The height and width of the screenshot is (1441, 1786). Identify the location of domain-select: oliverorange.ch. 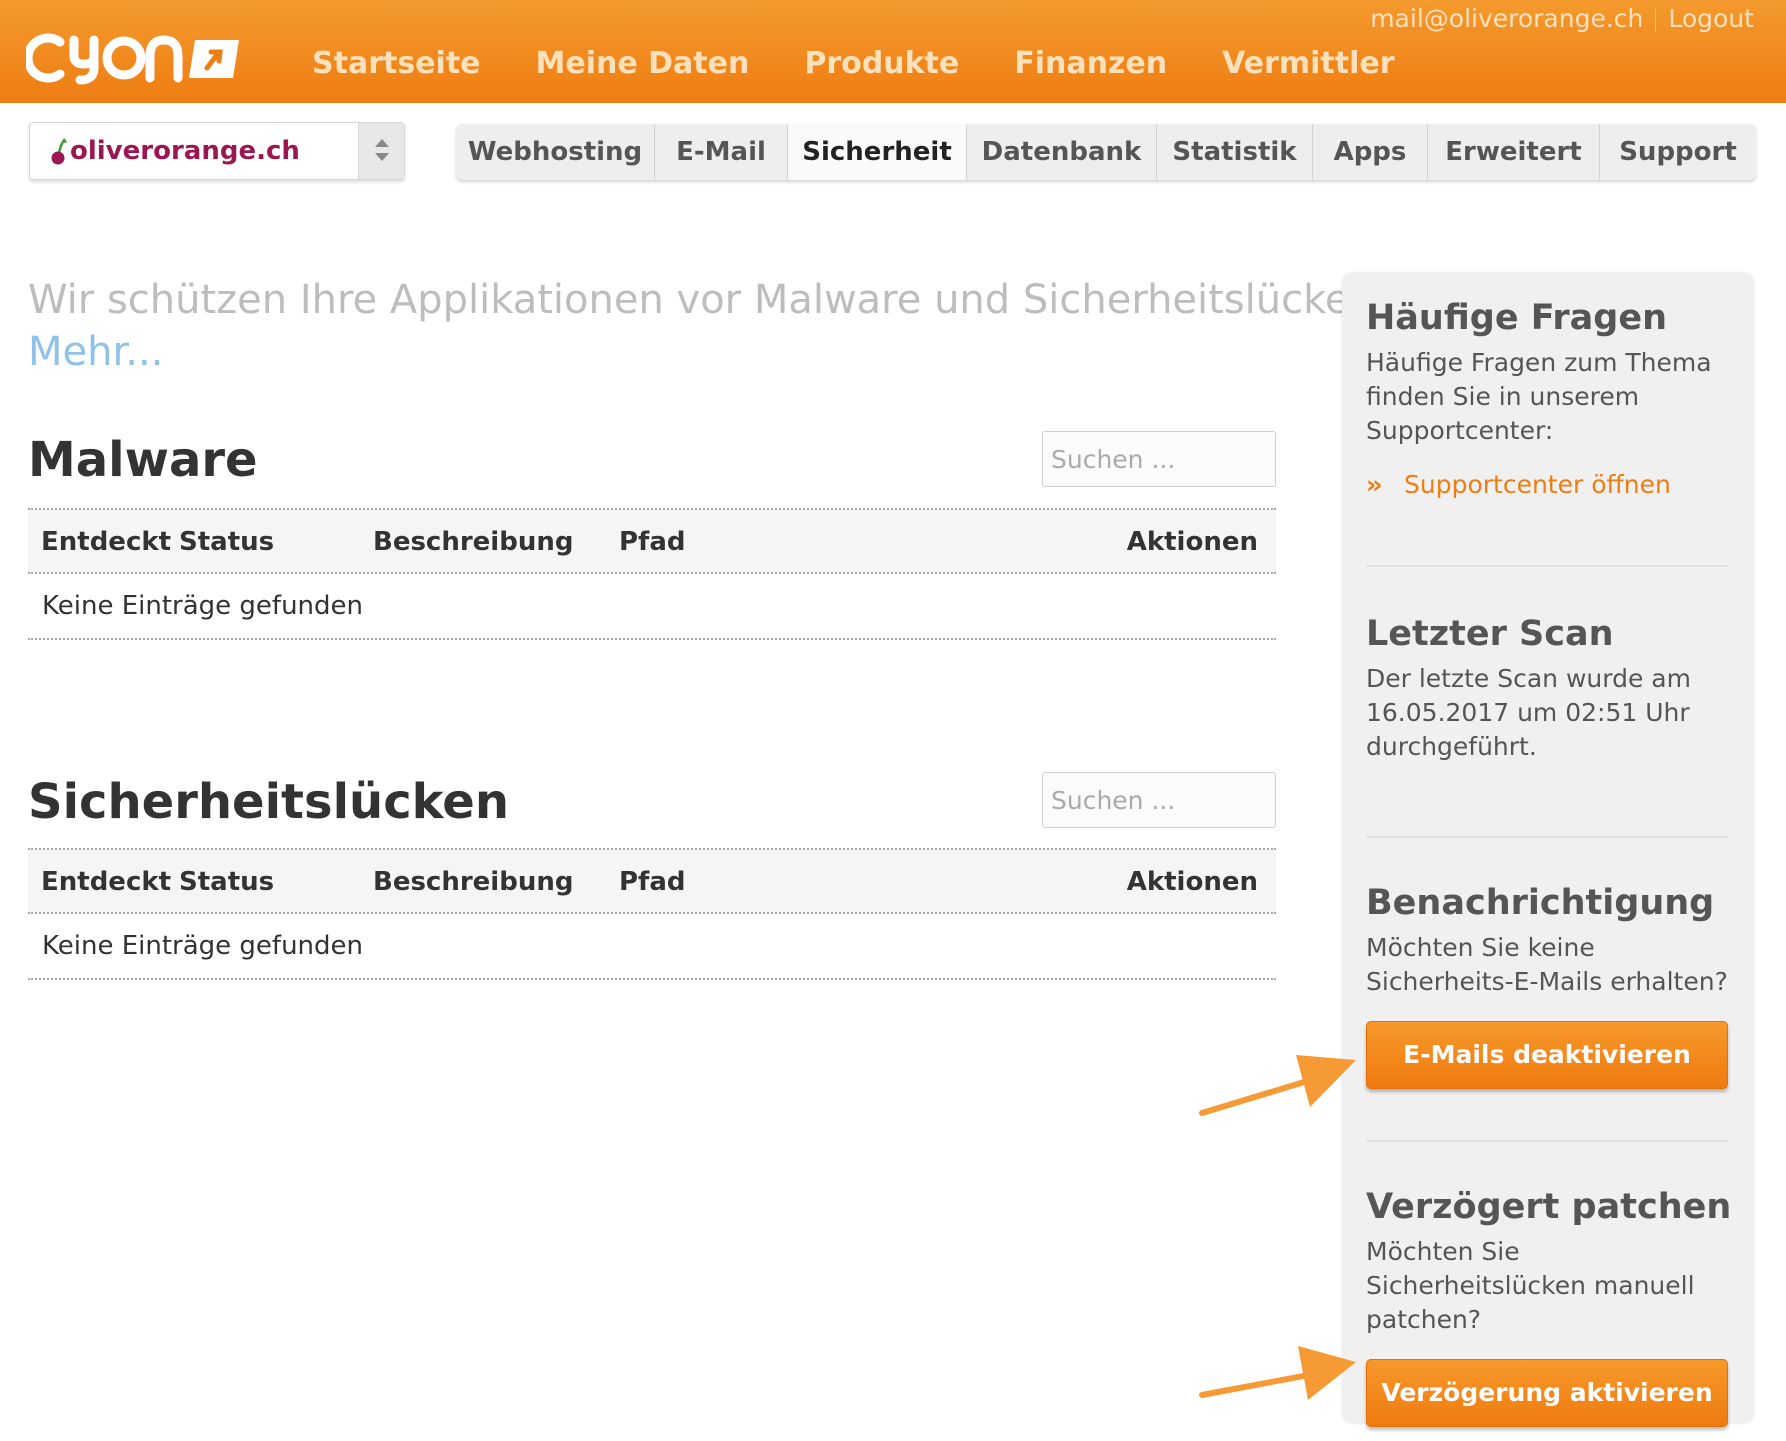
(217, 151).